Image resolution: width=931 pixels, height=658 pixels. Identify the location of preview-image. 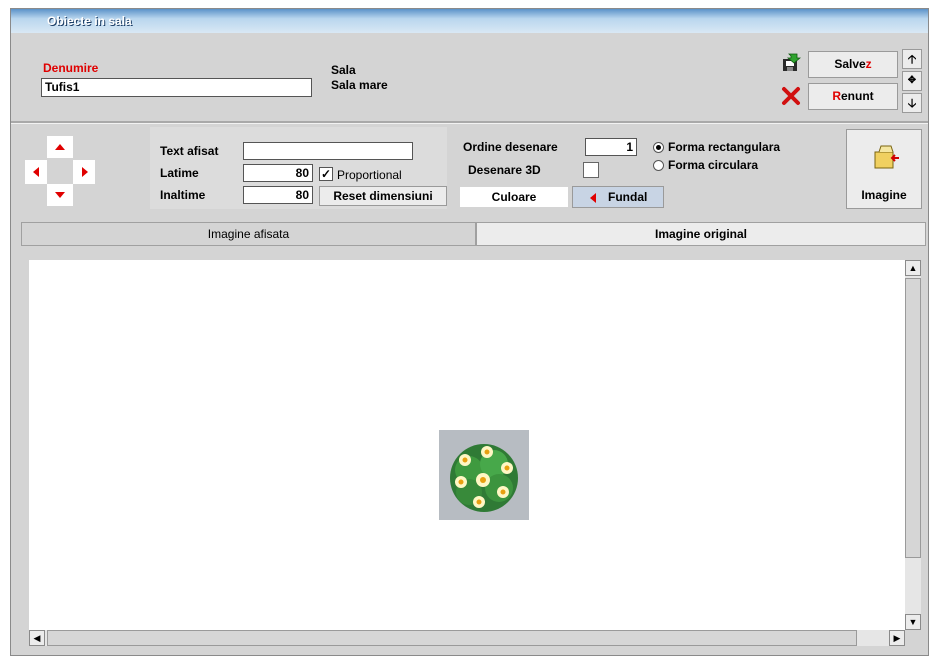
(484, 475).